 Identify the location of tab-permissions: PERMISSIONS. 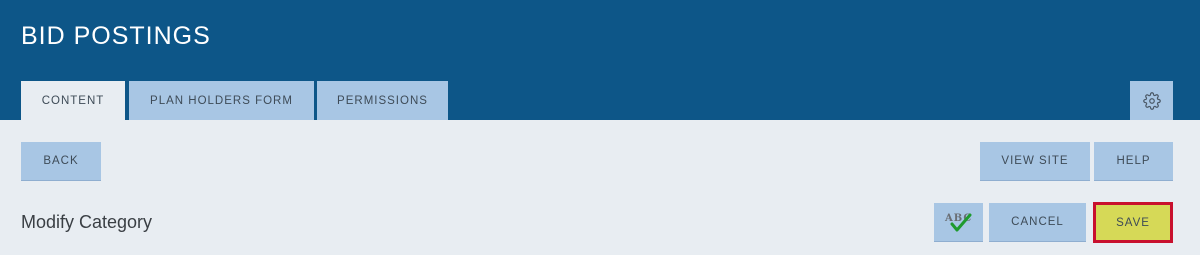
(382, 100).